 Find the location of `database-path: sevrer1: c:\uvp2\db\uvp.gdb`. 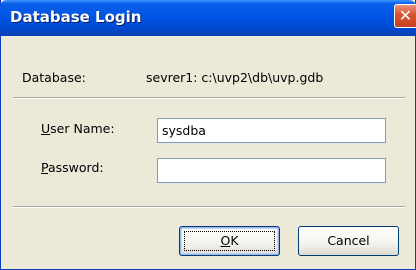

database-path: sevrer1: c:\uvp2\db\uvp.gdb is located at coordinates (235, 77).